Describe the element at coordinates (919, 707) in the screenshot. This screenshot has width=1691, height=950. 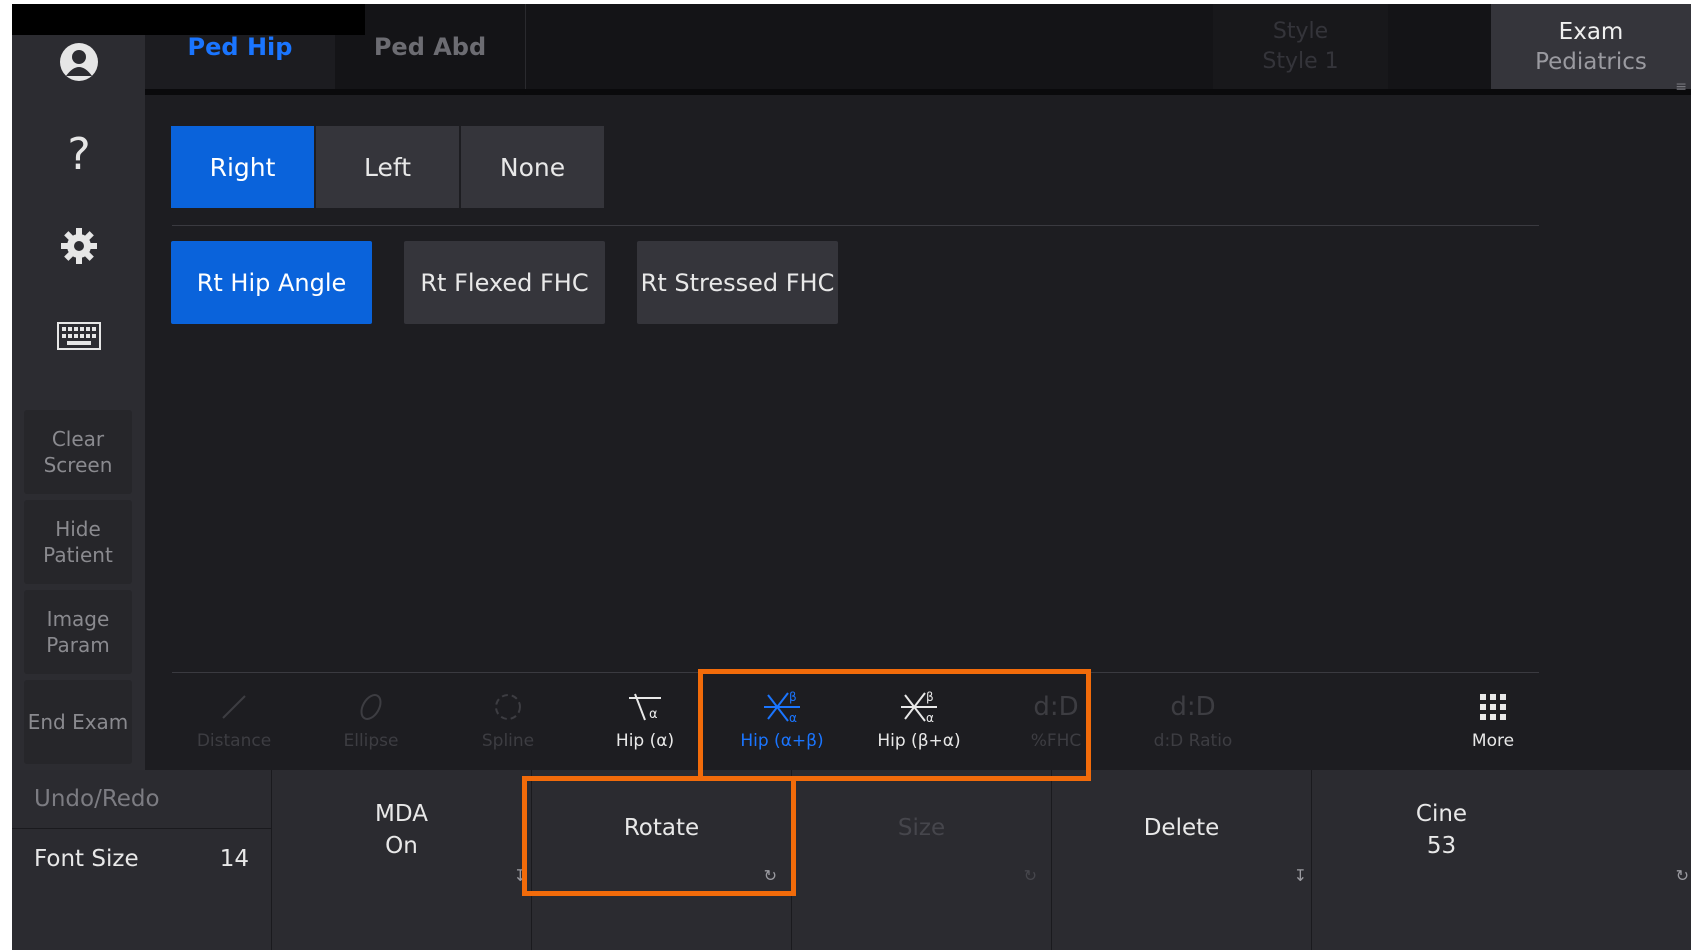
I see `hip-beta-alpha-icon: βα` at that location.